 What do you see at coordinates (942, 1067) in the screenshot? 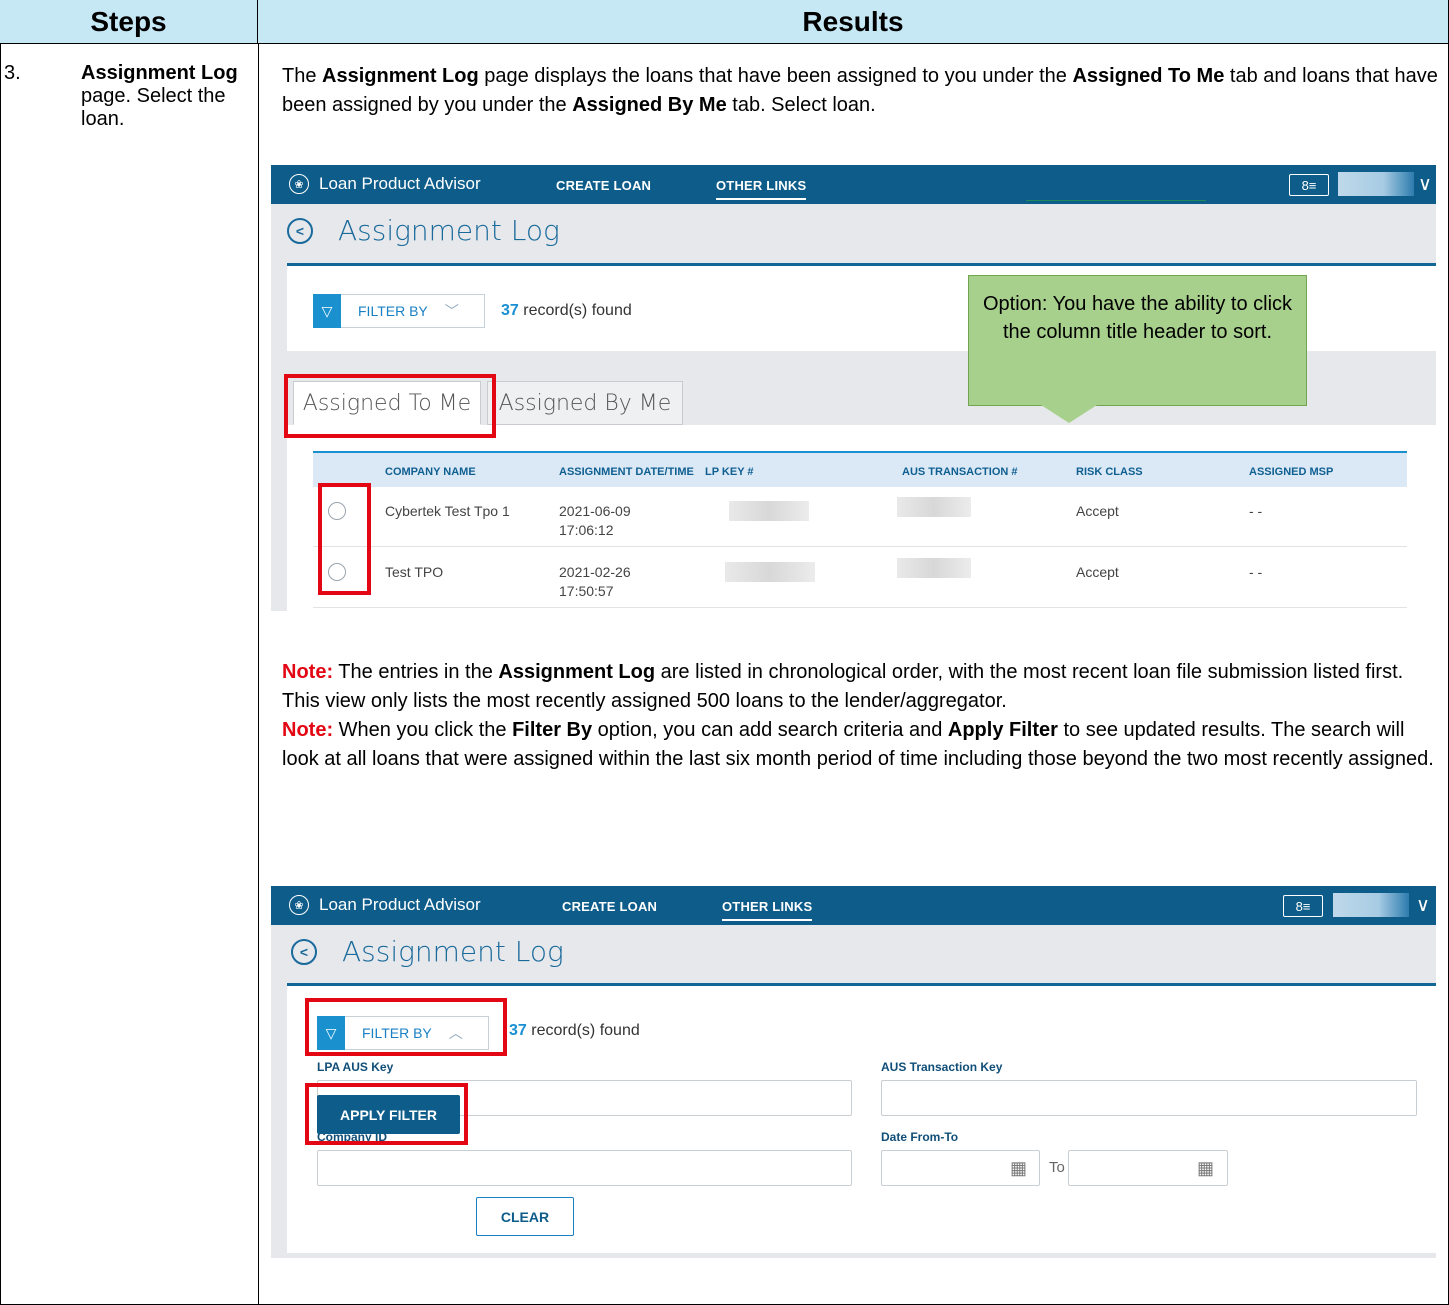
I see `aus-transaction-key-label: AUS Transaction Key` at bounding box center [942, 1067].